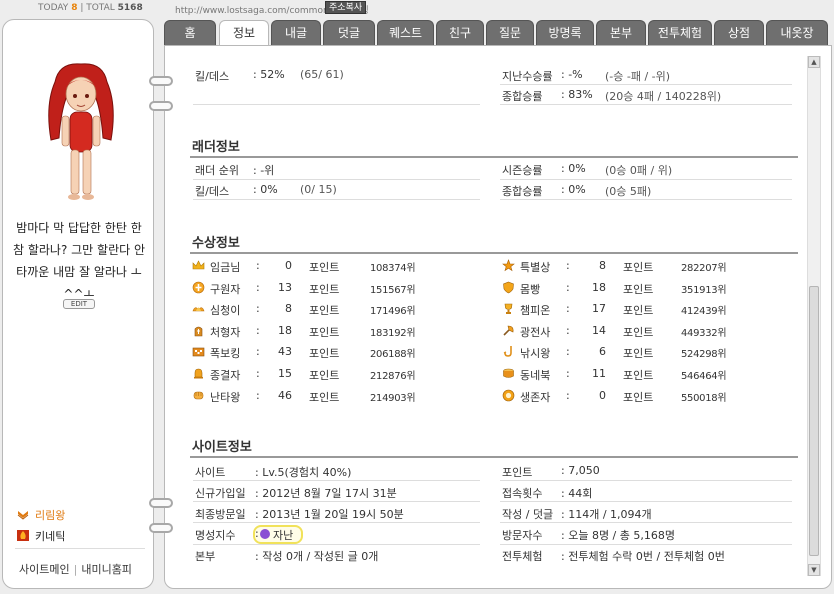 This screenshot has height=594, width=834. I want to click on battle-exp-value: : 전투체험 수락 0번 / 전투체험 0번, so click(643, 556).